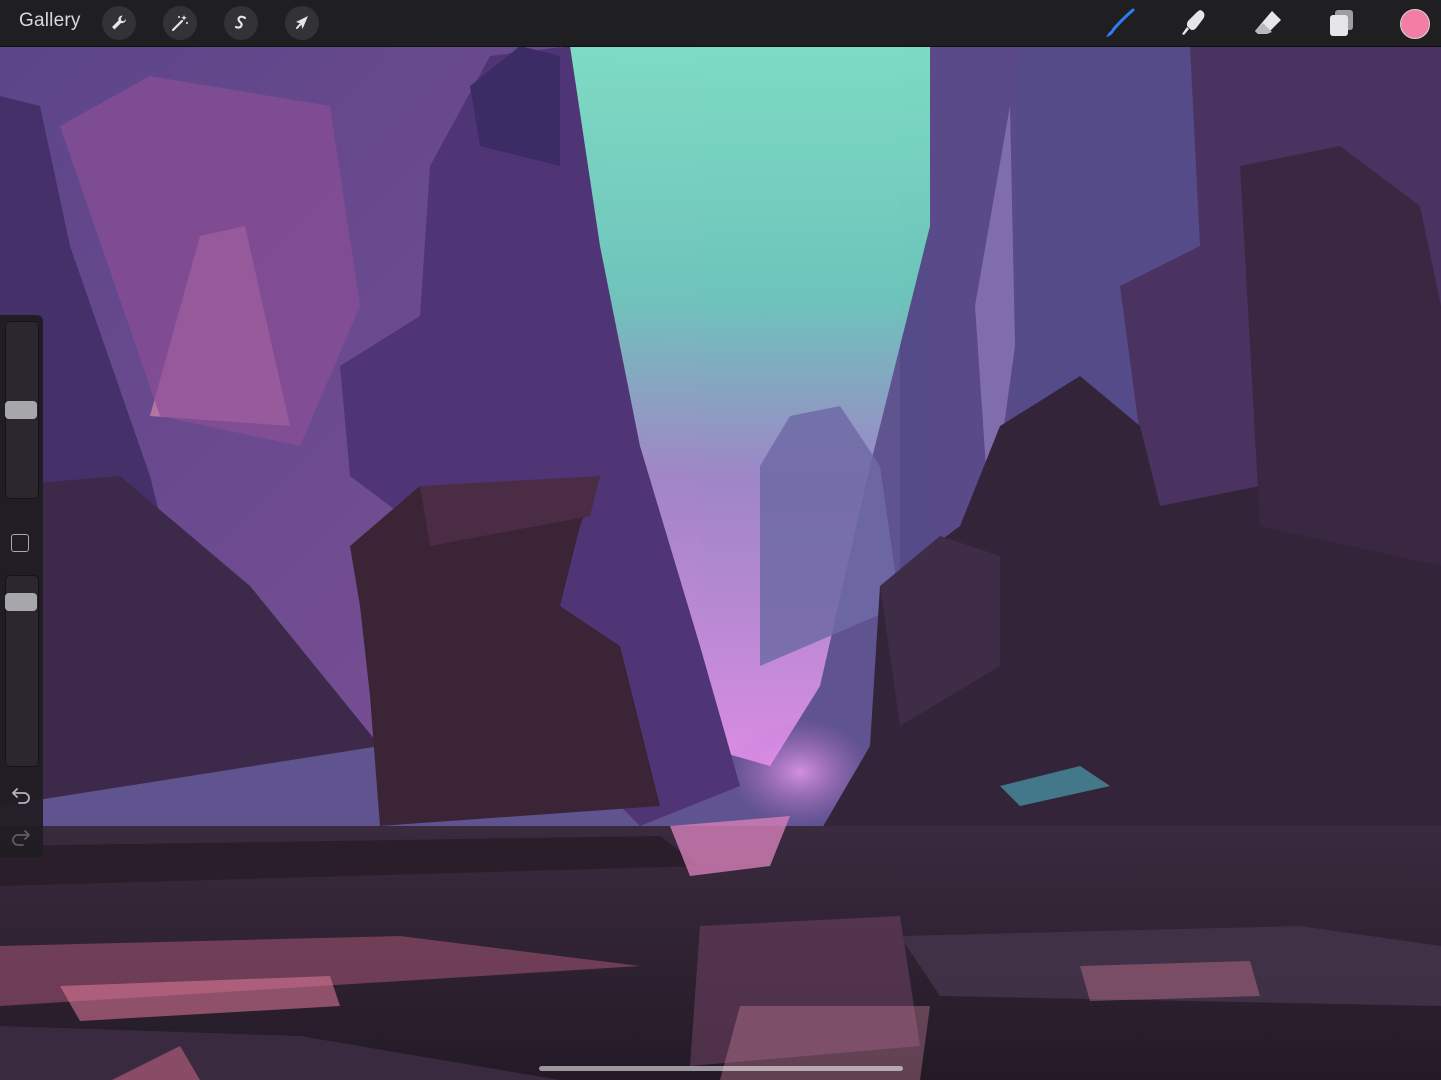 The height and width of the screenshot is (1080, 1441). Describe the element at coordinates (720, 23) in the screenshot. I see `top-toolbar: Gallery` at that location.